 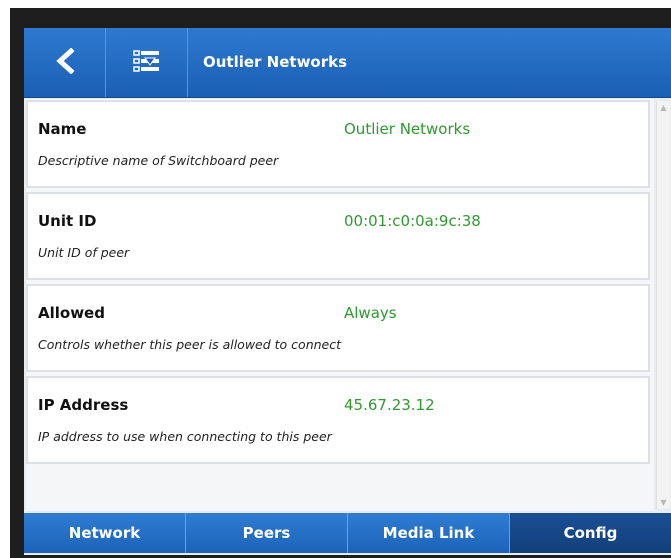 I want to click on field-value: Outlier Networks, so click(x=407, y=129).